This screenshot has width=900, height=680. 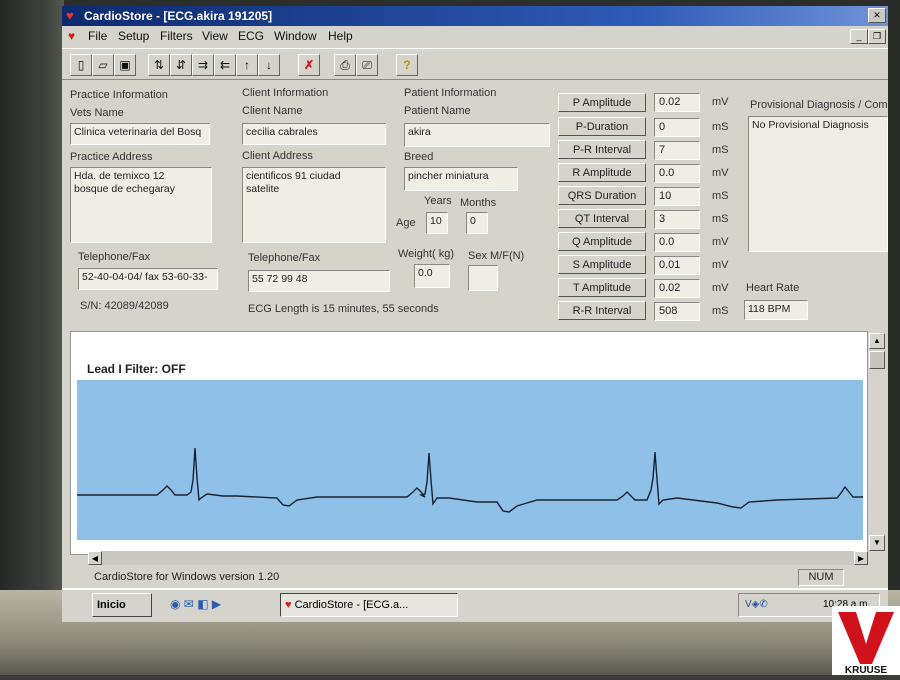 What do you see at coordinates (677, 288) in the screenshot?
I see `param-t-amplitude-value: 0.02` at bounding box center [677, 288].